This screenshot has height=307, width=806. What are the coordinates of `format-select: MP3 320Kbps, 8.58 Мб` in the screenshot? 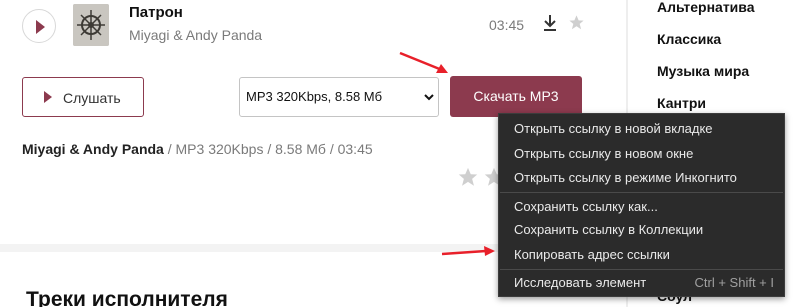 It's located at (339, 97).